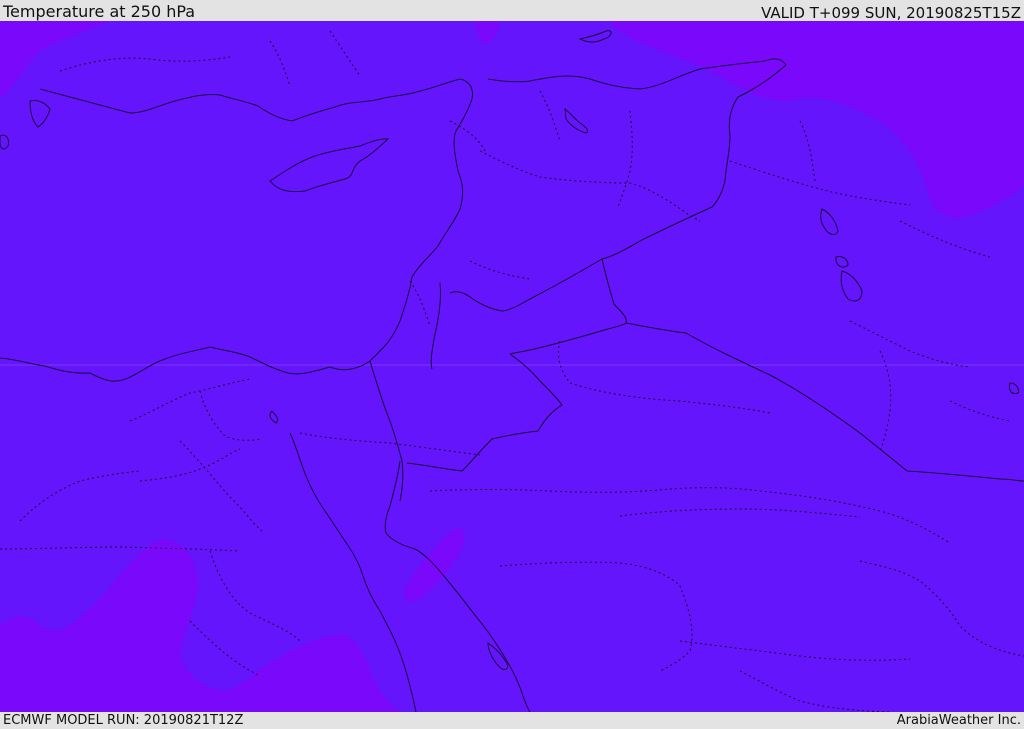  What do you see at coordinates (891, 13) in the screenshot?
I see `valid-time: VALID T+099 SUN, 20190825T15Z` at bounding box center [891, 13].